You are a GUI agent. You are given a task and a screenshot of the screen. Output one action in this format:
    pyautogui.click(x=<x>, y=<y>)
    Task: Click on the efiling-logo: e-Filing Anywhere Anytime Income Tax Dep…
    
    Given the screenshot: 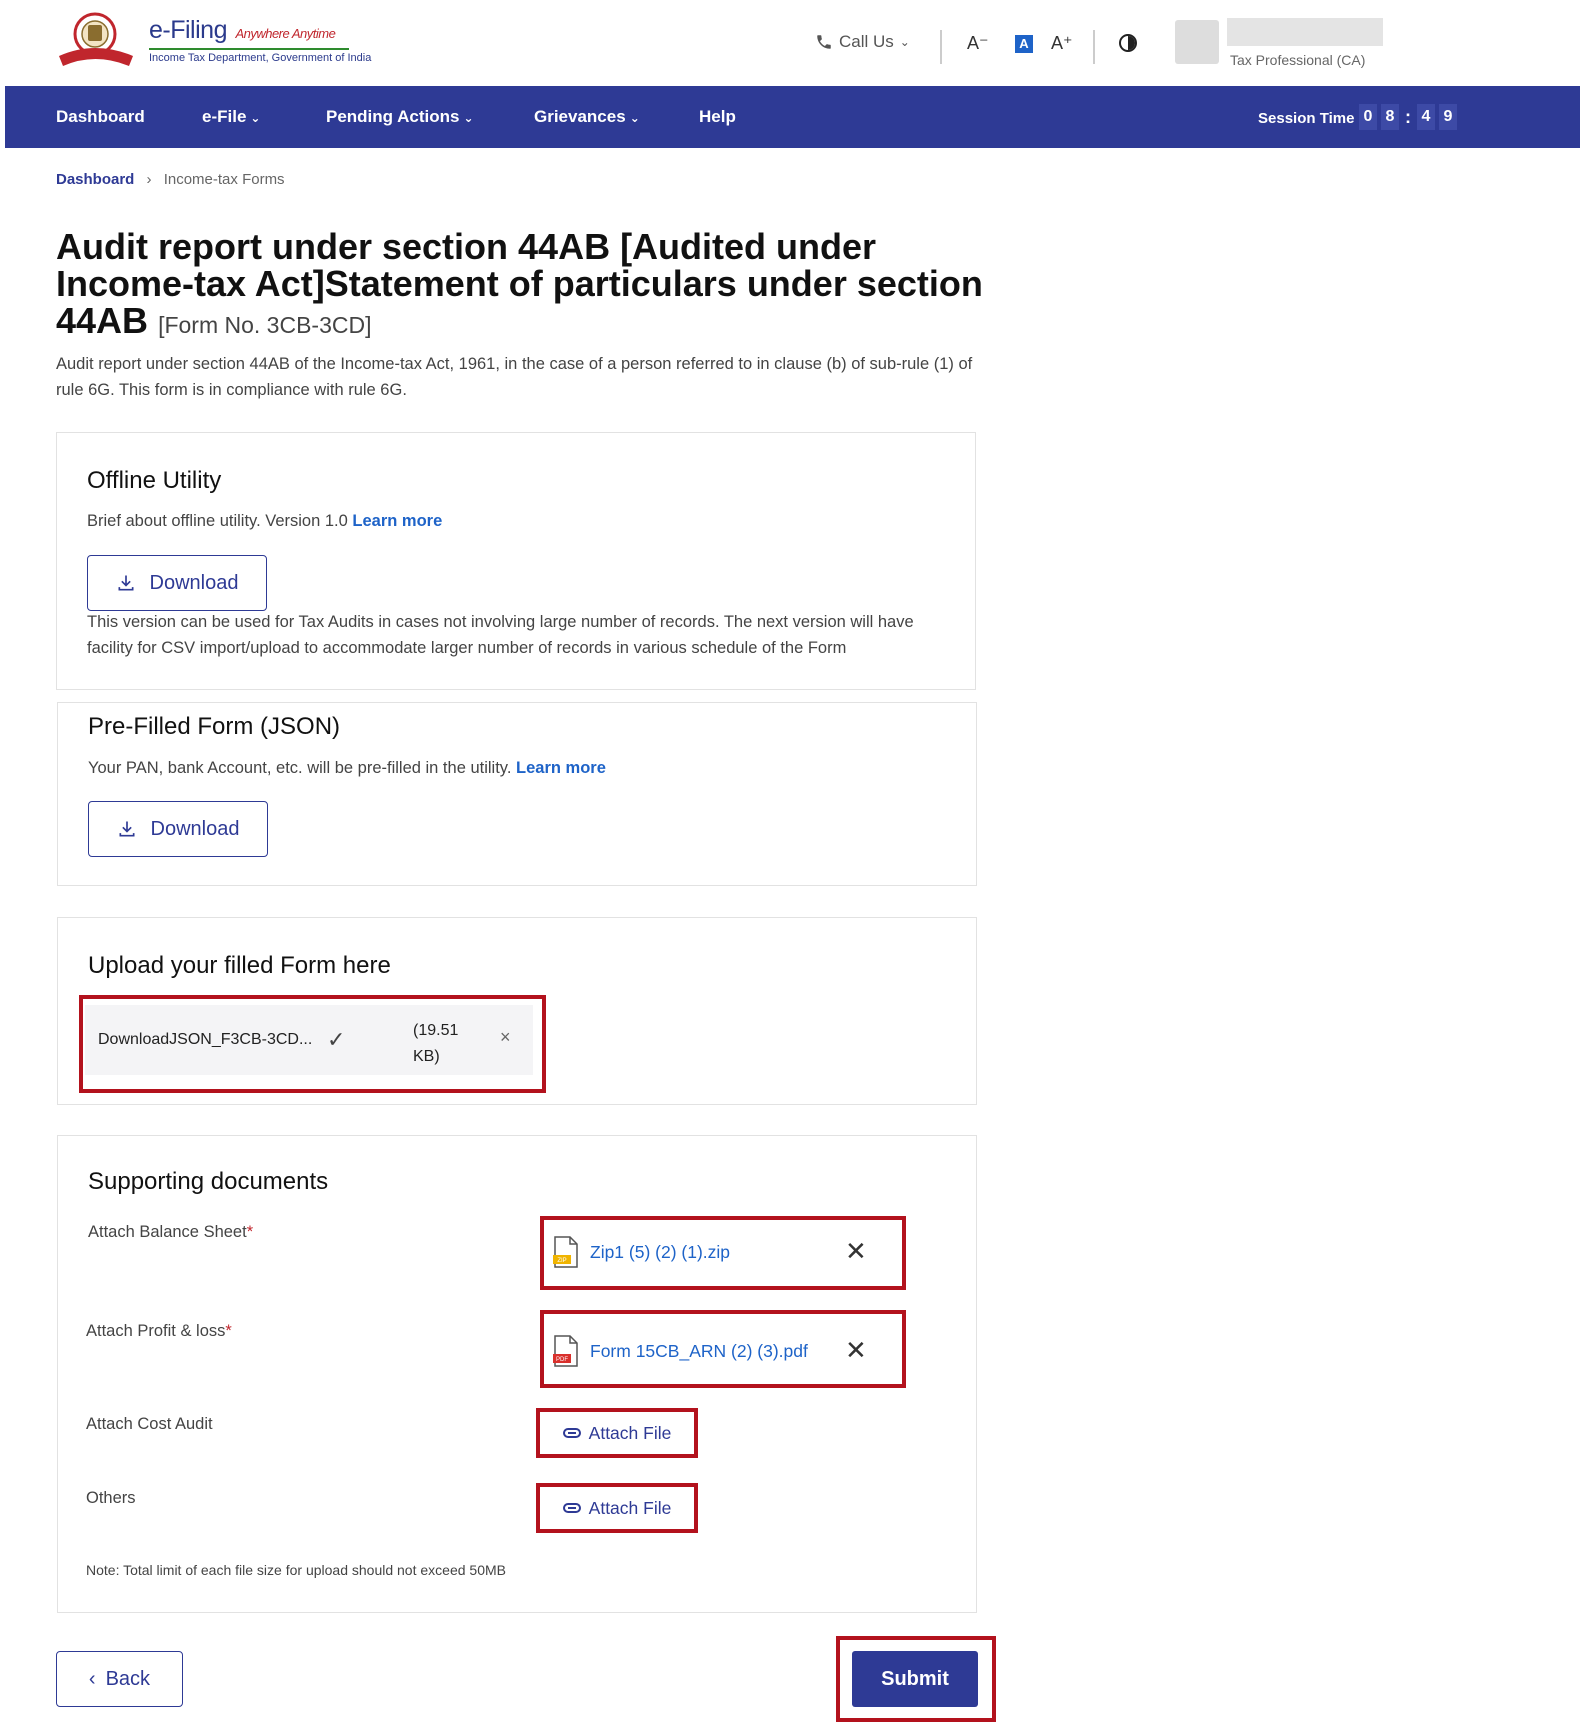 What is the action you would take?
    pyautogui.click(x=214, y=40)
    